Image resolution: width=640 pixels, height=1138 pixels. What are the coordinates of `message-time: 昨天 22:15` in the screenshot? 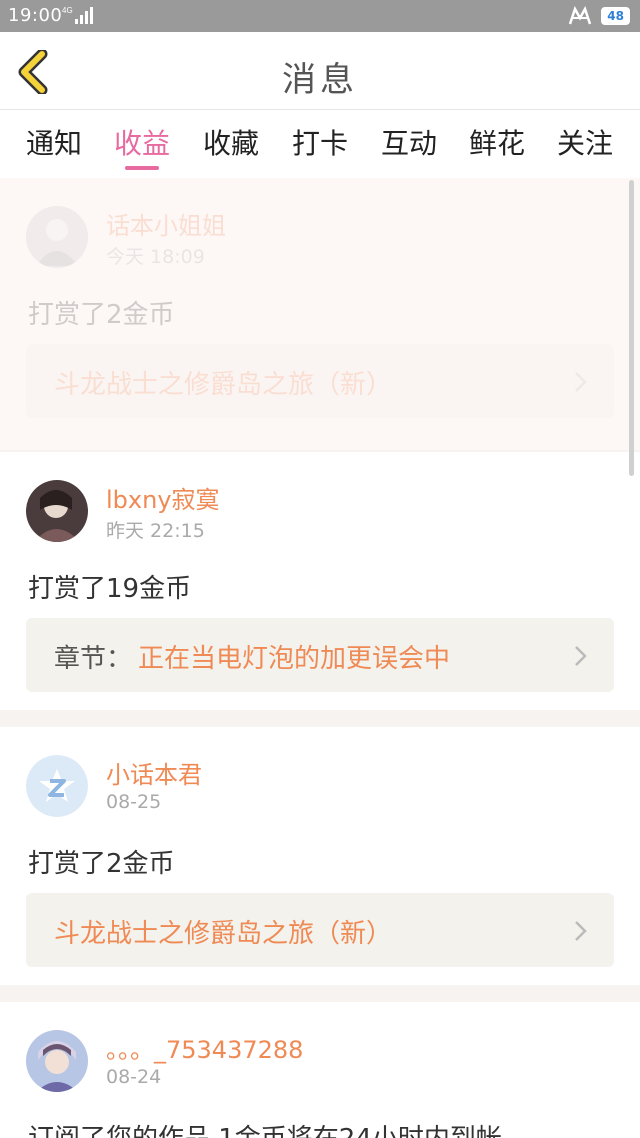 It's located at (155, 531).